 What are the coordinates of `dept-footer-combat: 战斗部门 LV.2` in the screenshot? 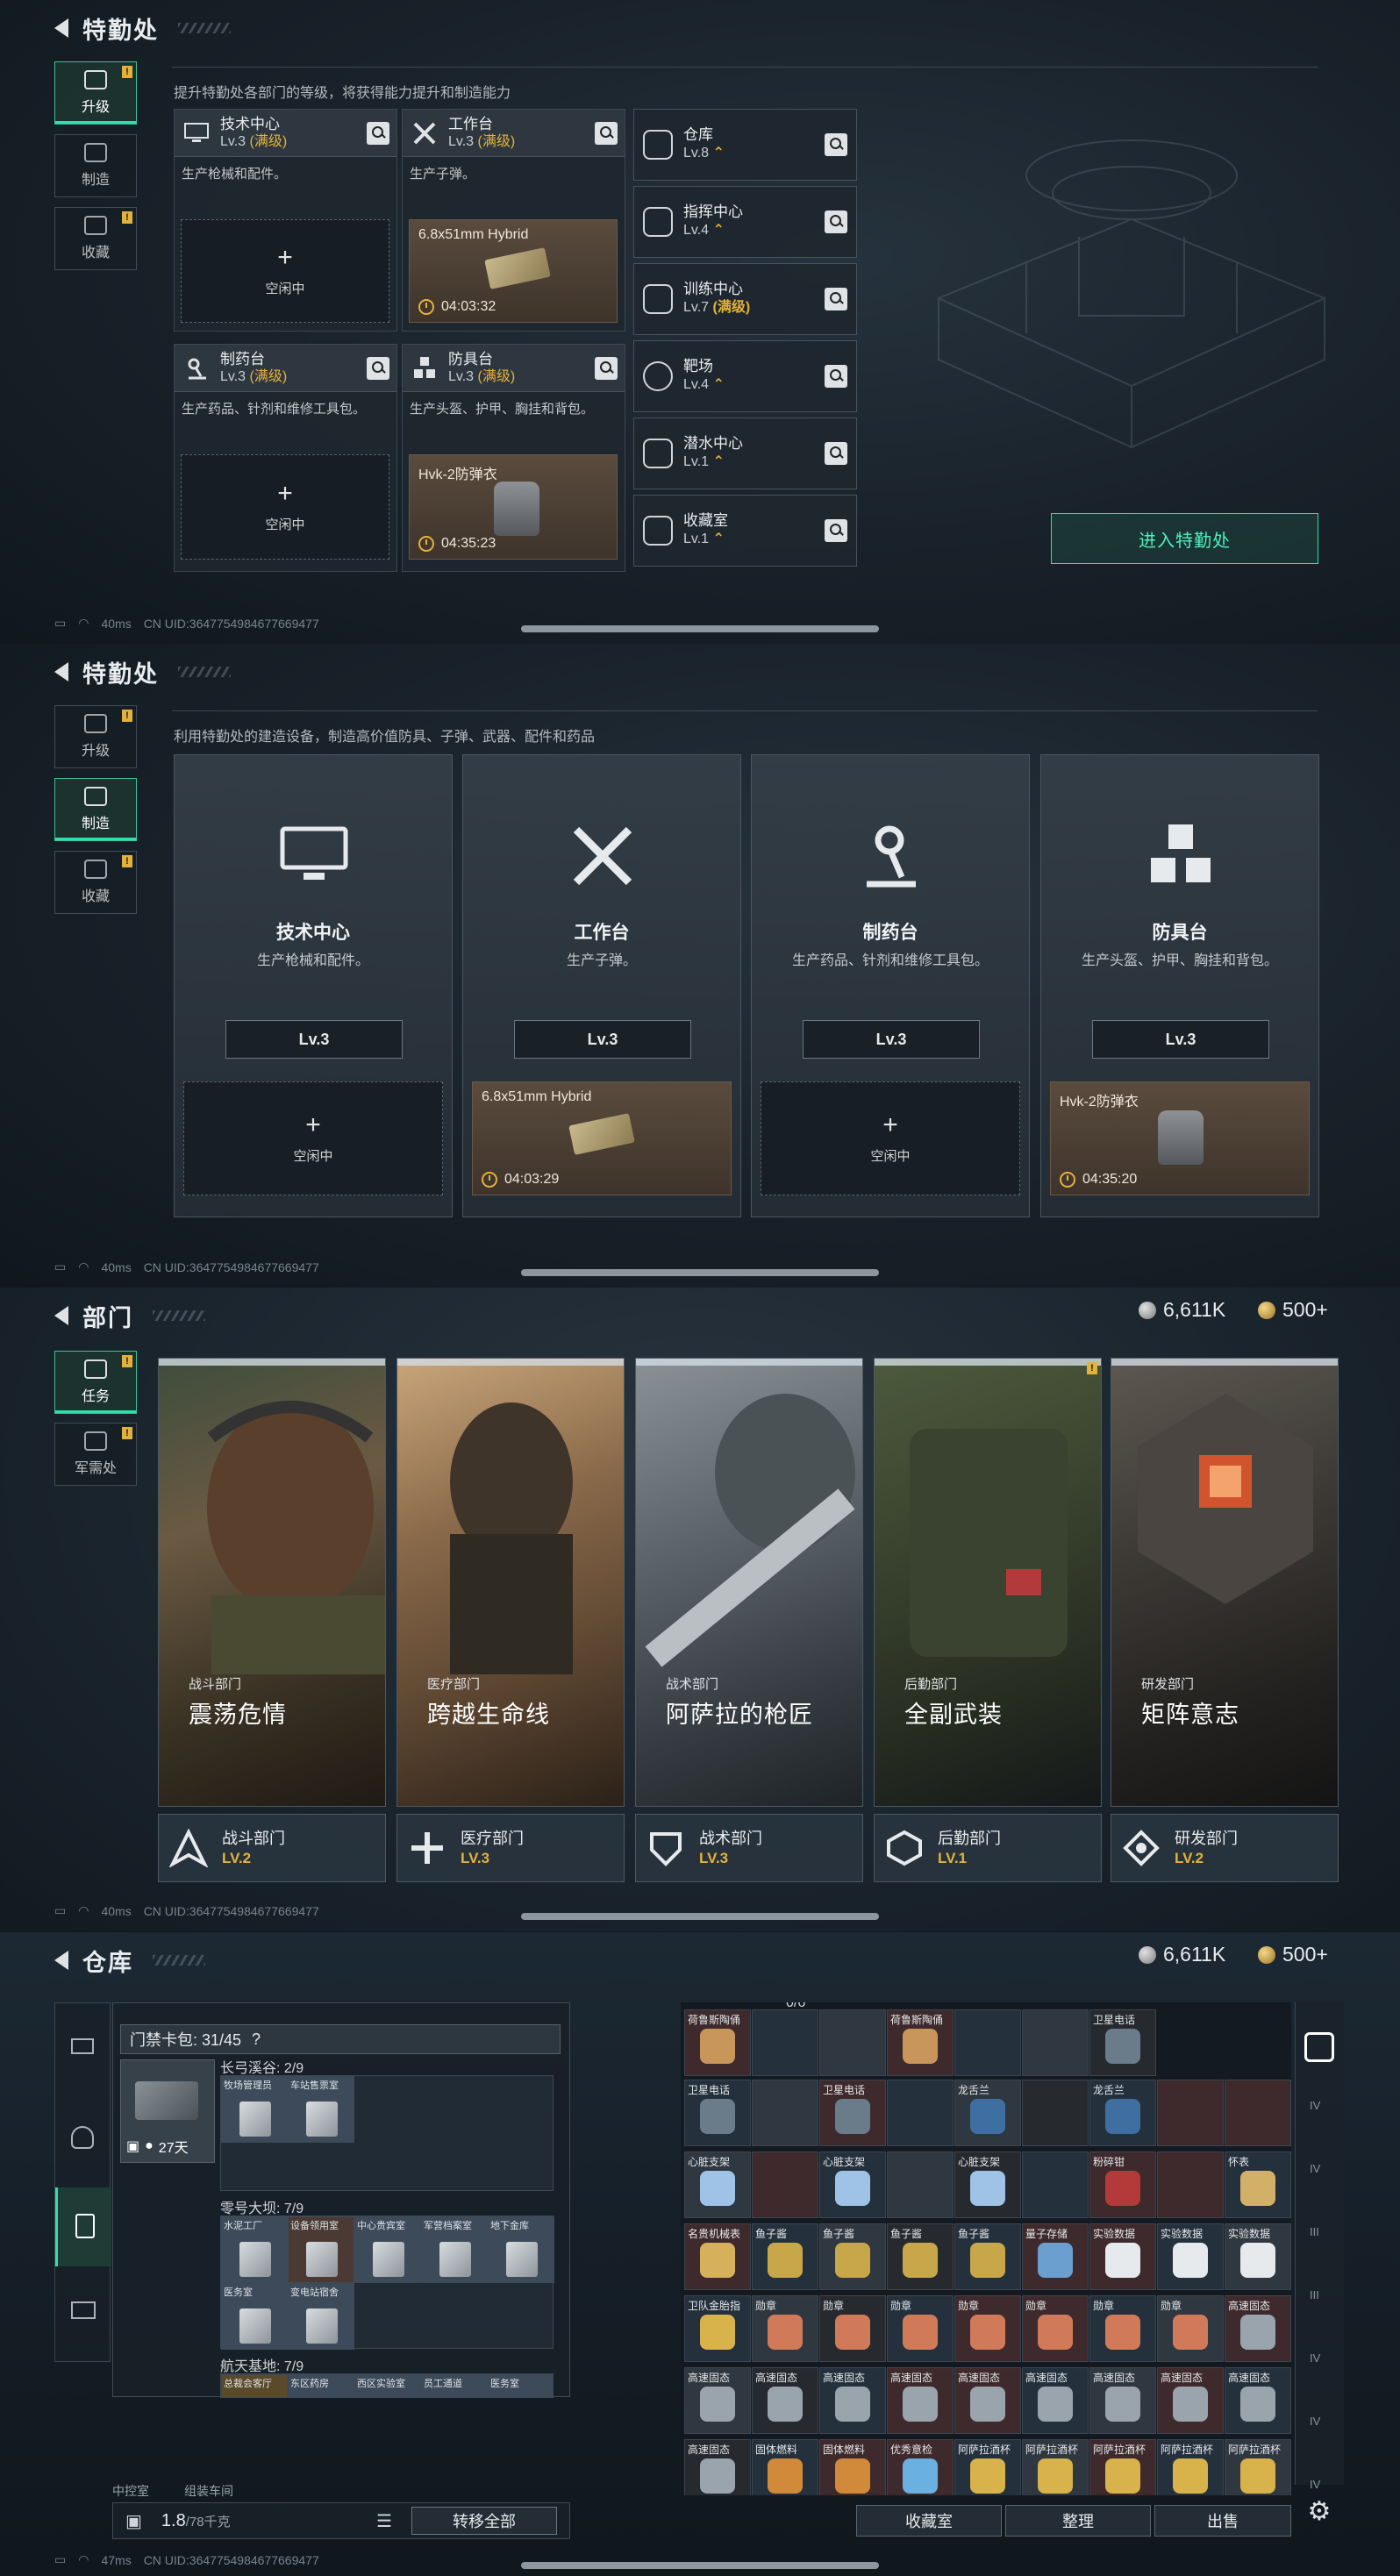 It's located at (272, 1848).